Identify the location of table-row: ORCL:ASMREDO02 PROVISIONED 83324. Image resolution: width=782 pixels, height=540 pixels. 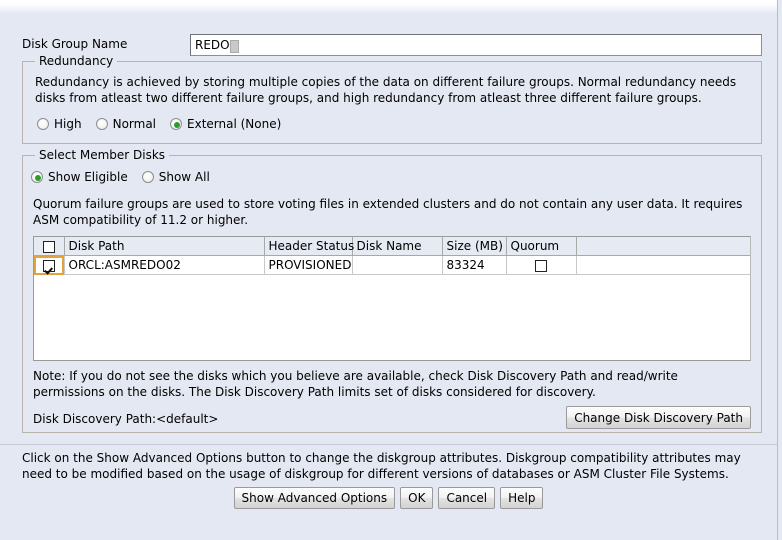
(392, 265).